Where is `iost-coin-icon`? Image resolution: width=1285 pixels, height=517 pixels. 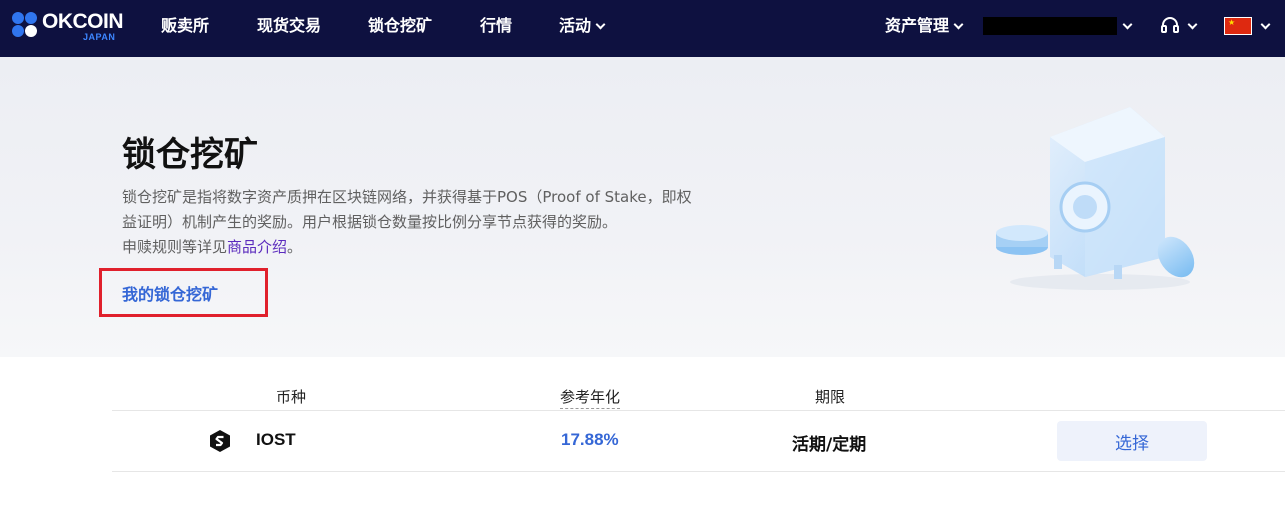
iost-coin-icon is located at coordinates (220, 441).